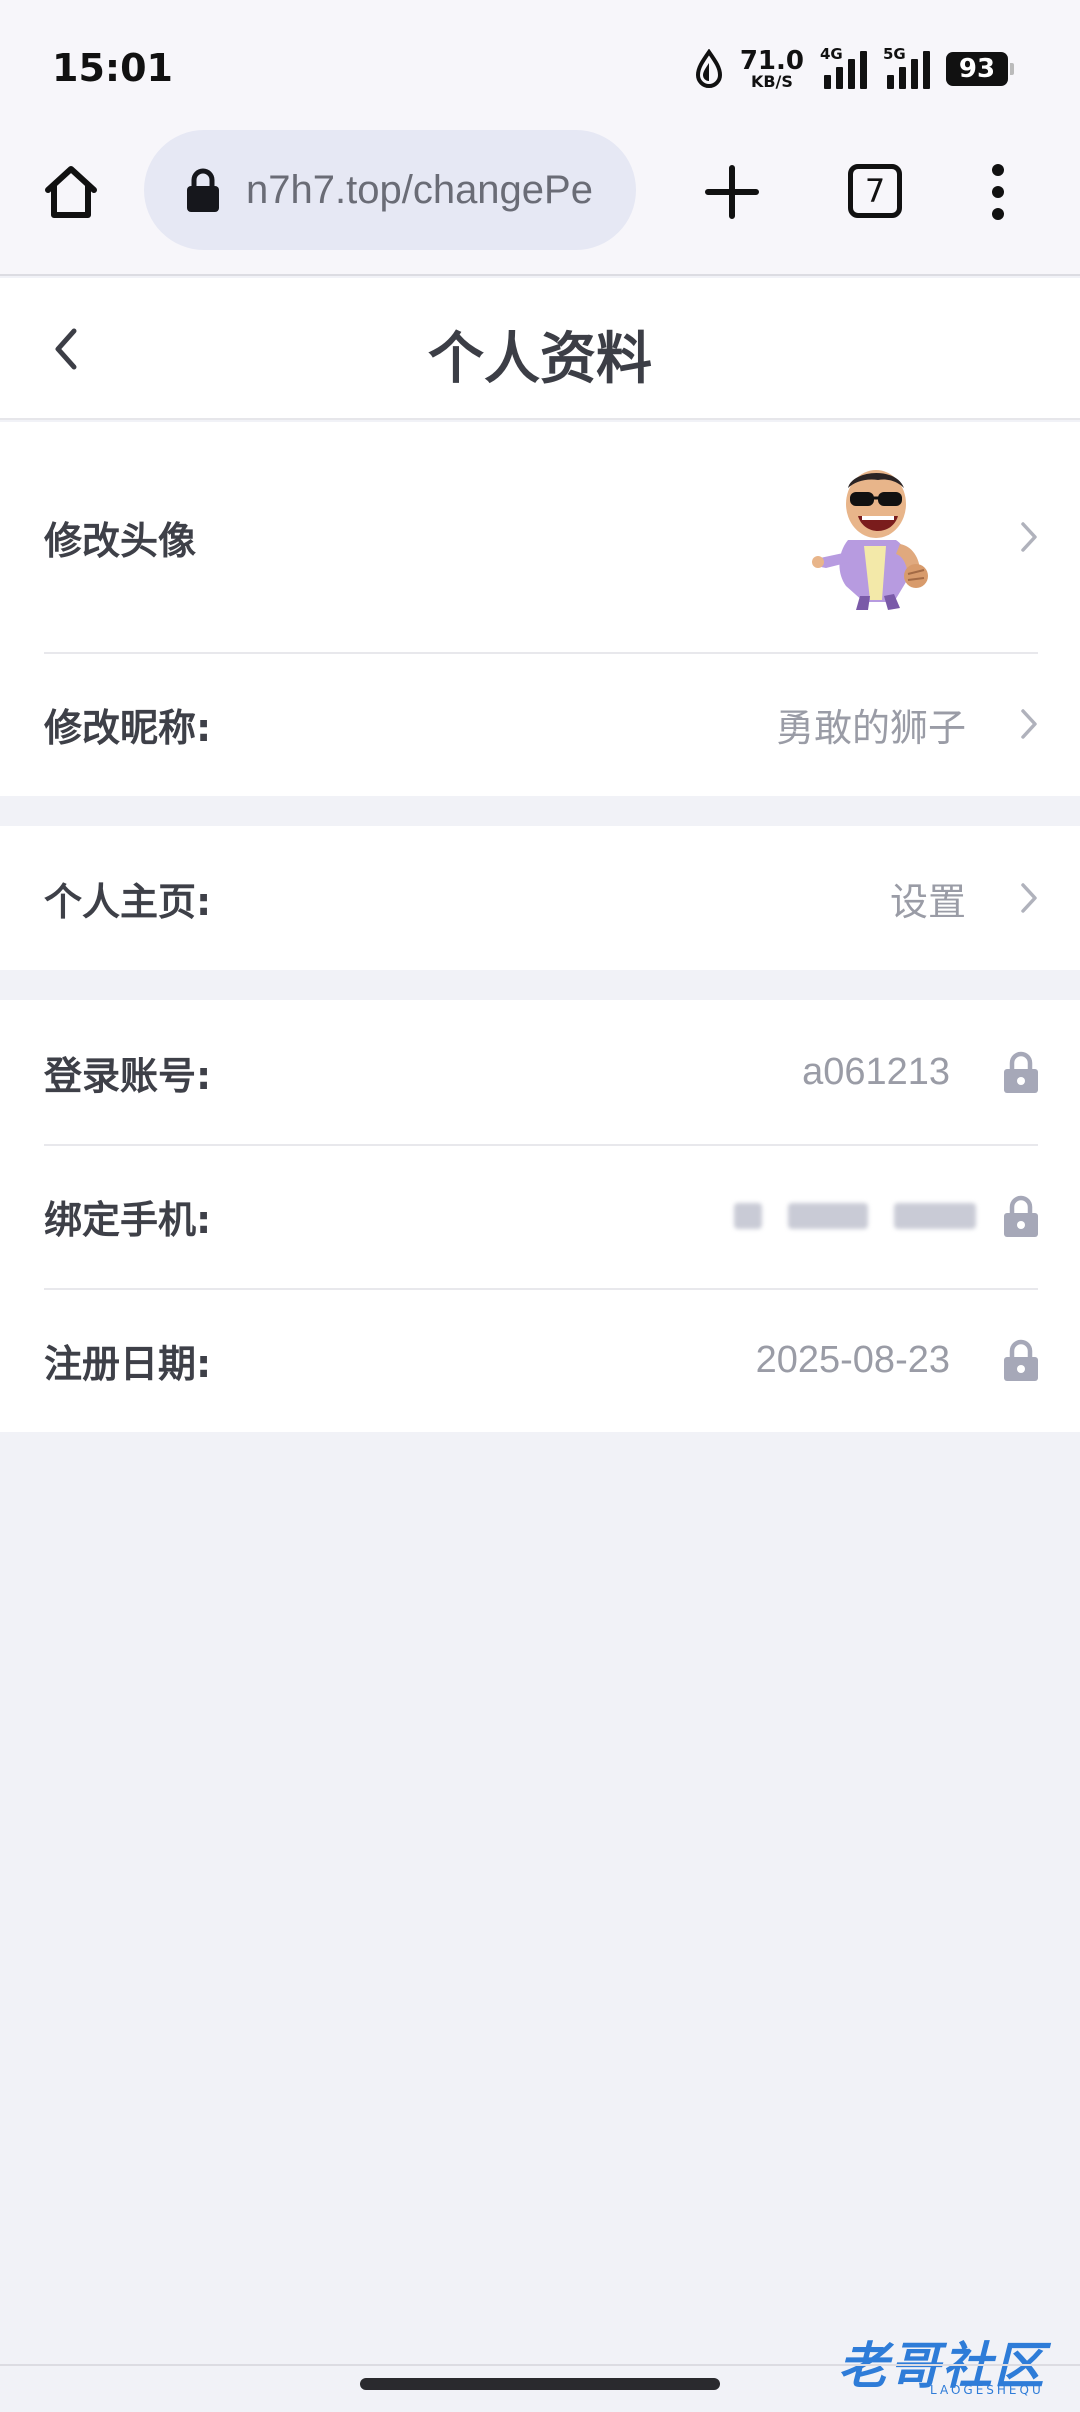  I want to click on network-speed-value: 71.0, so click(771, 61).